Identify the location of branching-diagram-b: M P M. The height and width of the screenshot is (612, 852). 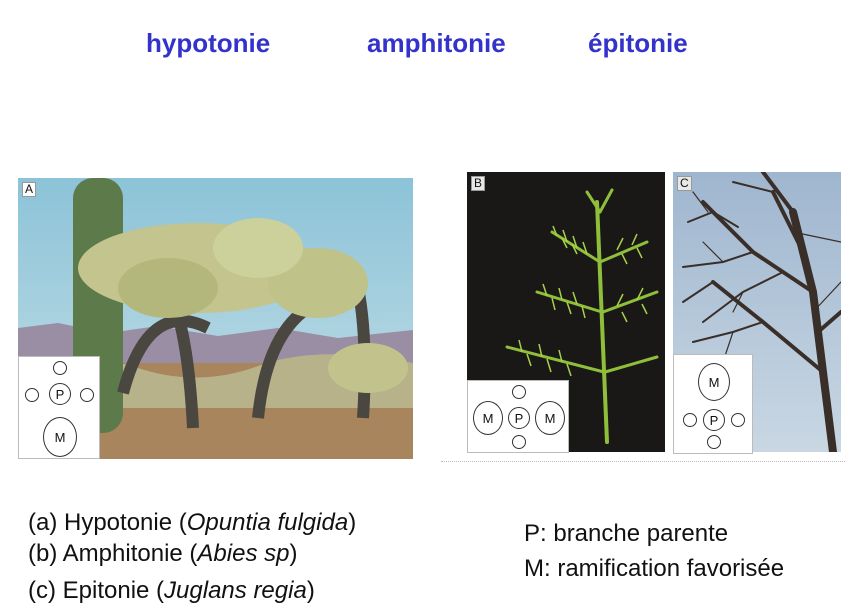
(518, 416).